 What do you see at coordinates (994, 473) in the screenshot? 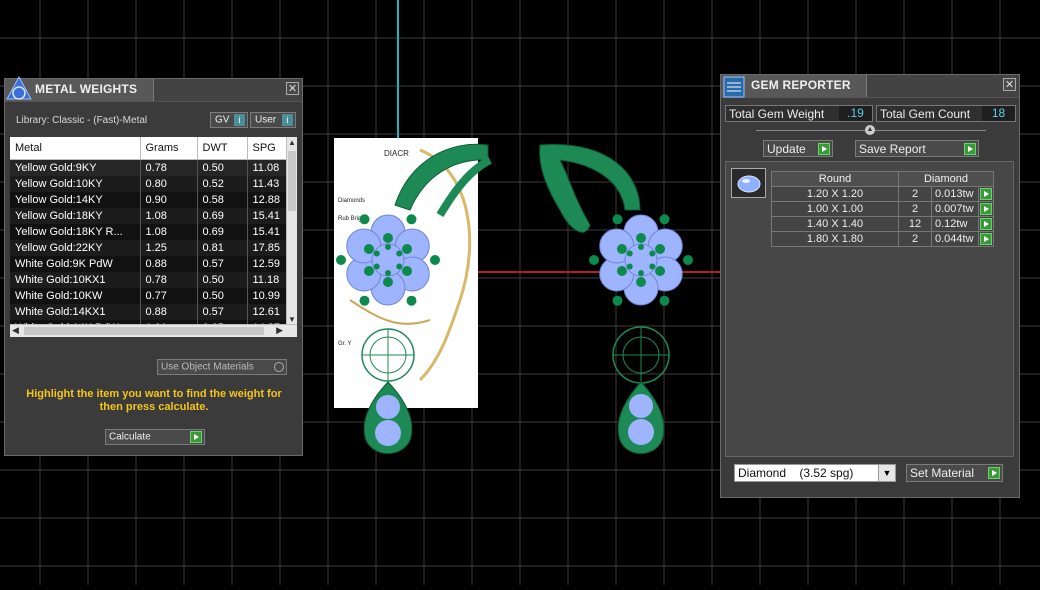
I see `set-material-play-icon` at bounding box center [994, 473].